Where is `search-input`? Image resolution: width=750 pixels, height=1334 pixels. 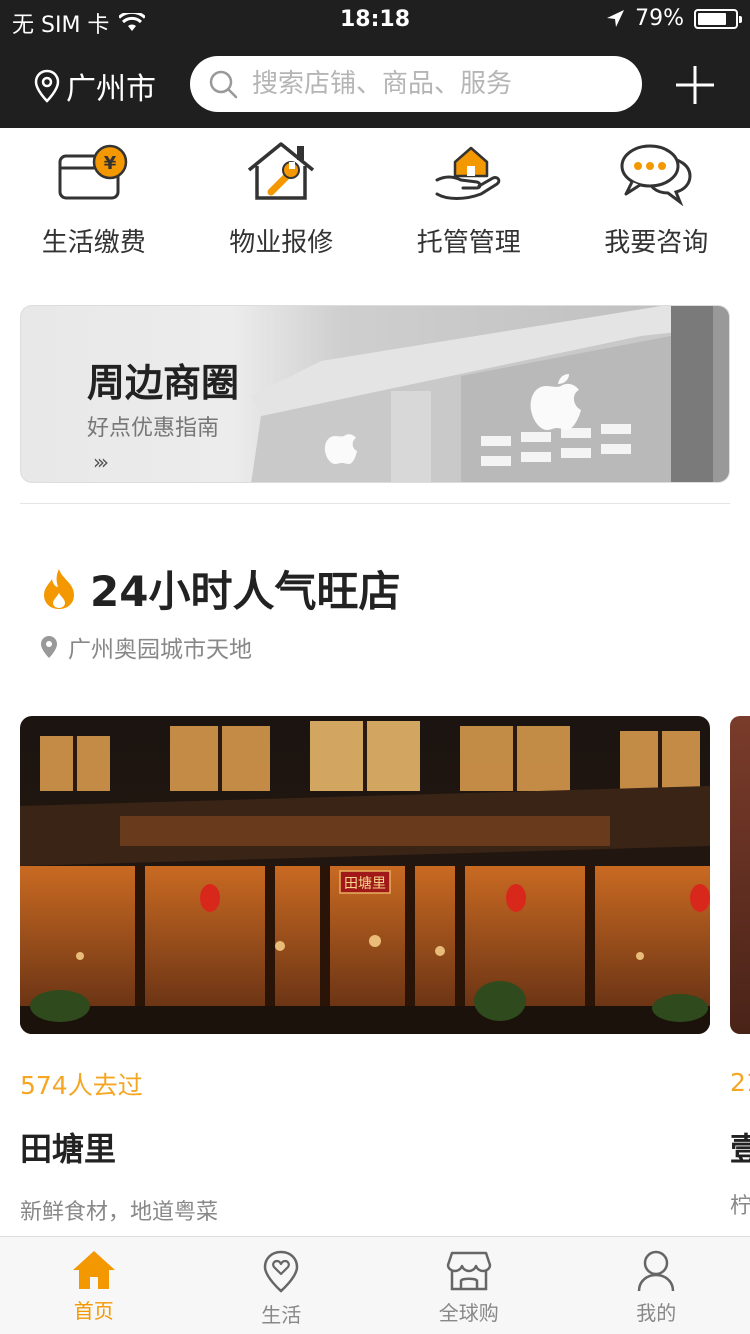
search-input is located at coordinates (437, 84).